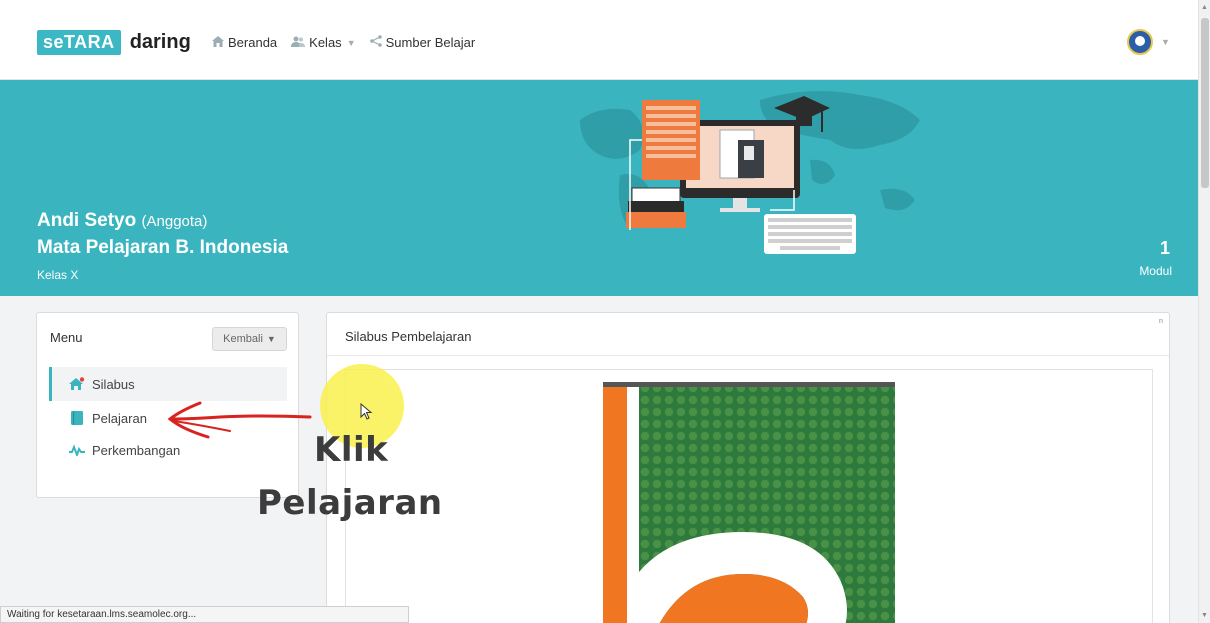 This screenshot has height=623, width=1210. I want to click on panel-corner-mark: n, so click(1161, 321).